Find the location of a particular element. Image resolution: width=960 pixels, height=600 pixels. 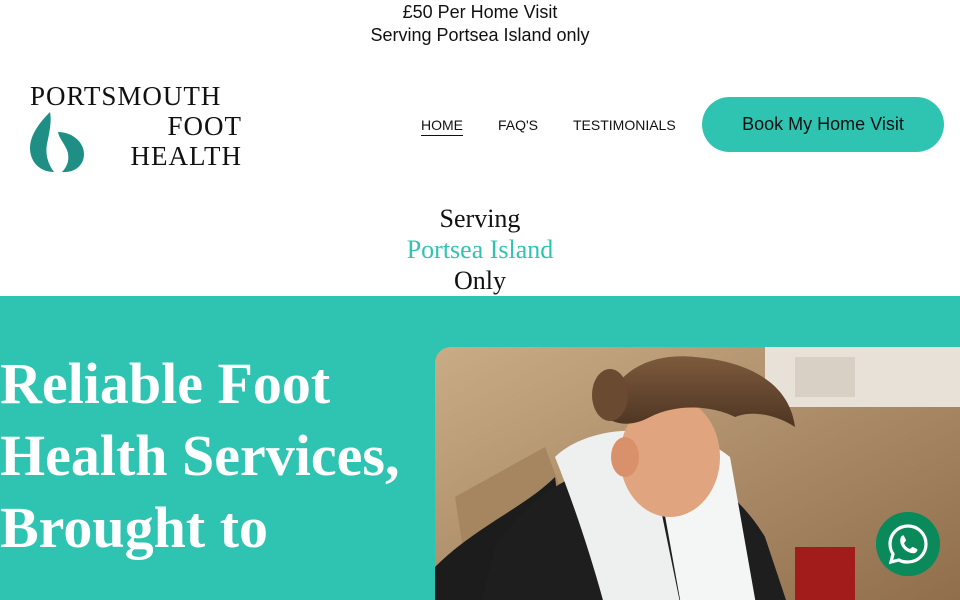

nav-testimonials-link: TESTIMONIALS is located at coordinates (624, 125).